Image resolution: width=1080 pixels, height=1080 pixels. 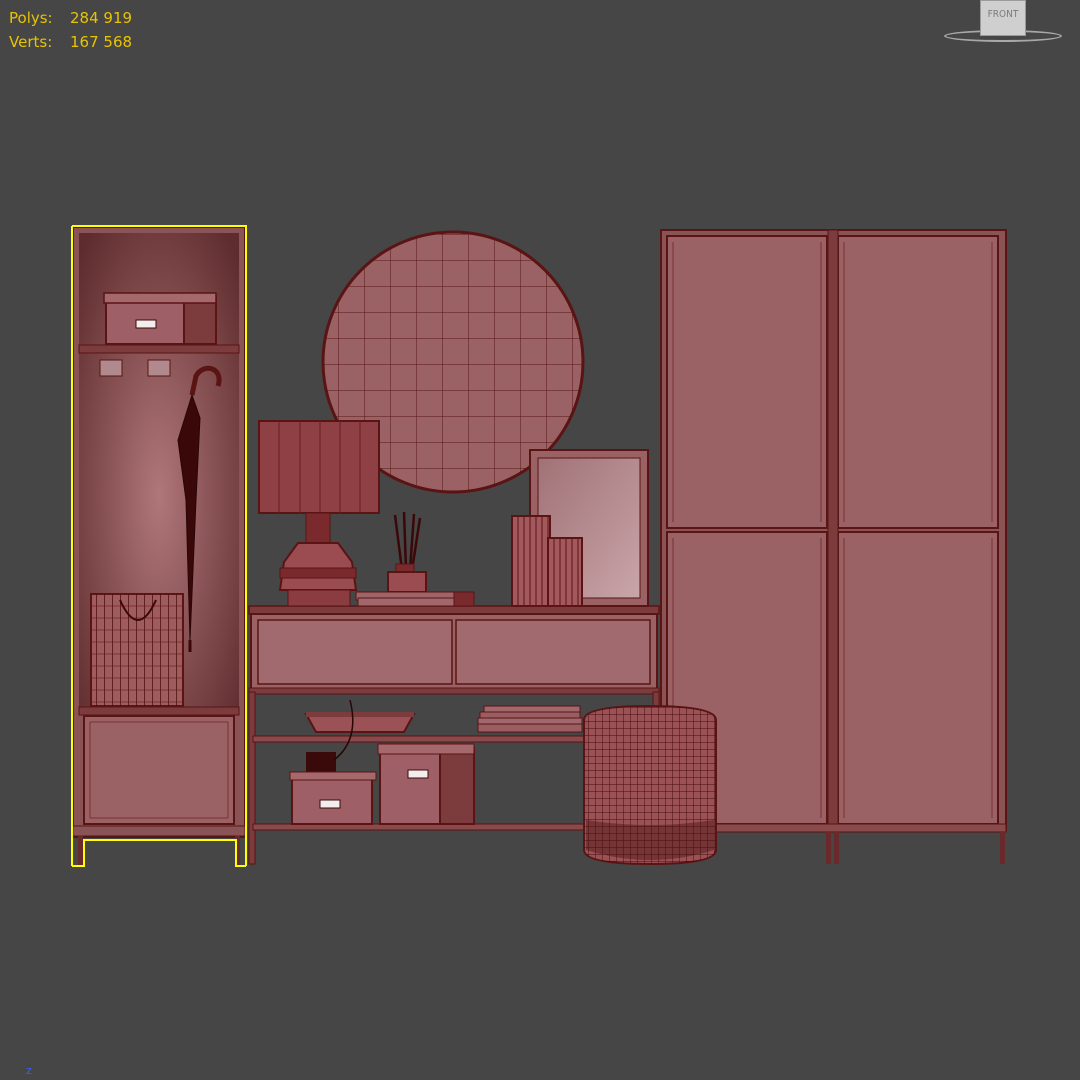 I want to click on viewport-statistics: Polys: 284 919 Verts: 167 568, so click(x=70, y=30).